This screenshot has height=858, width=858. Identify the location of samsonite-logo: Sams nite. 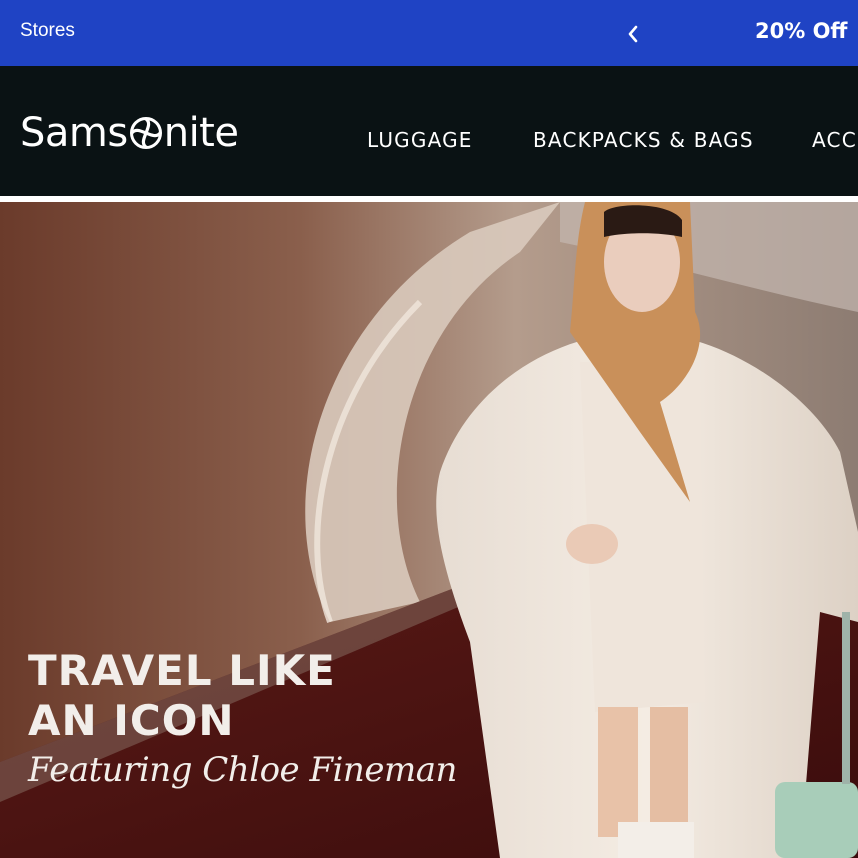
(129, 133).